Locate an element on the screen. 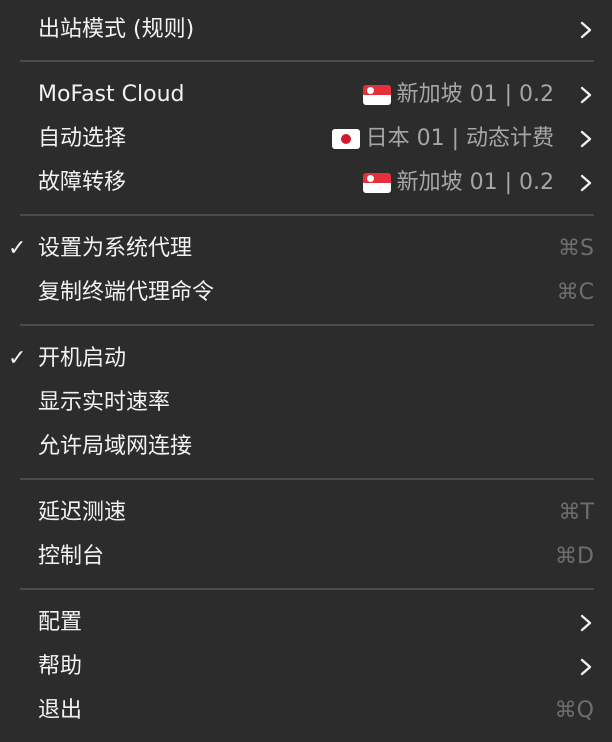 This screenshot has width=612, height=742. menu-item-failover: 故障转移 新加坡 01 | 0.2 is located at coordinates (306, 183).